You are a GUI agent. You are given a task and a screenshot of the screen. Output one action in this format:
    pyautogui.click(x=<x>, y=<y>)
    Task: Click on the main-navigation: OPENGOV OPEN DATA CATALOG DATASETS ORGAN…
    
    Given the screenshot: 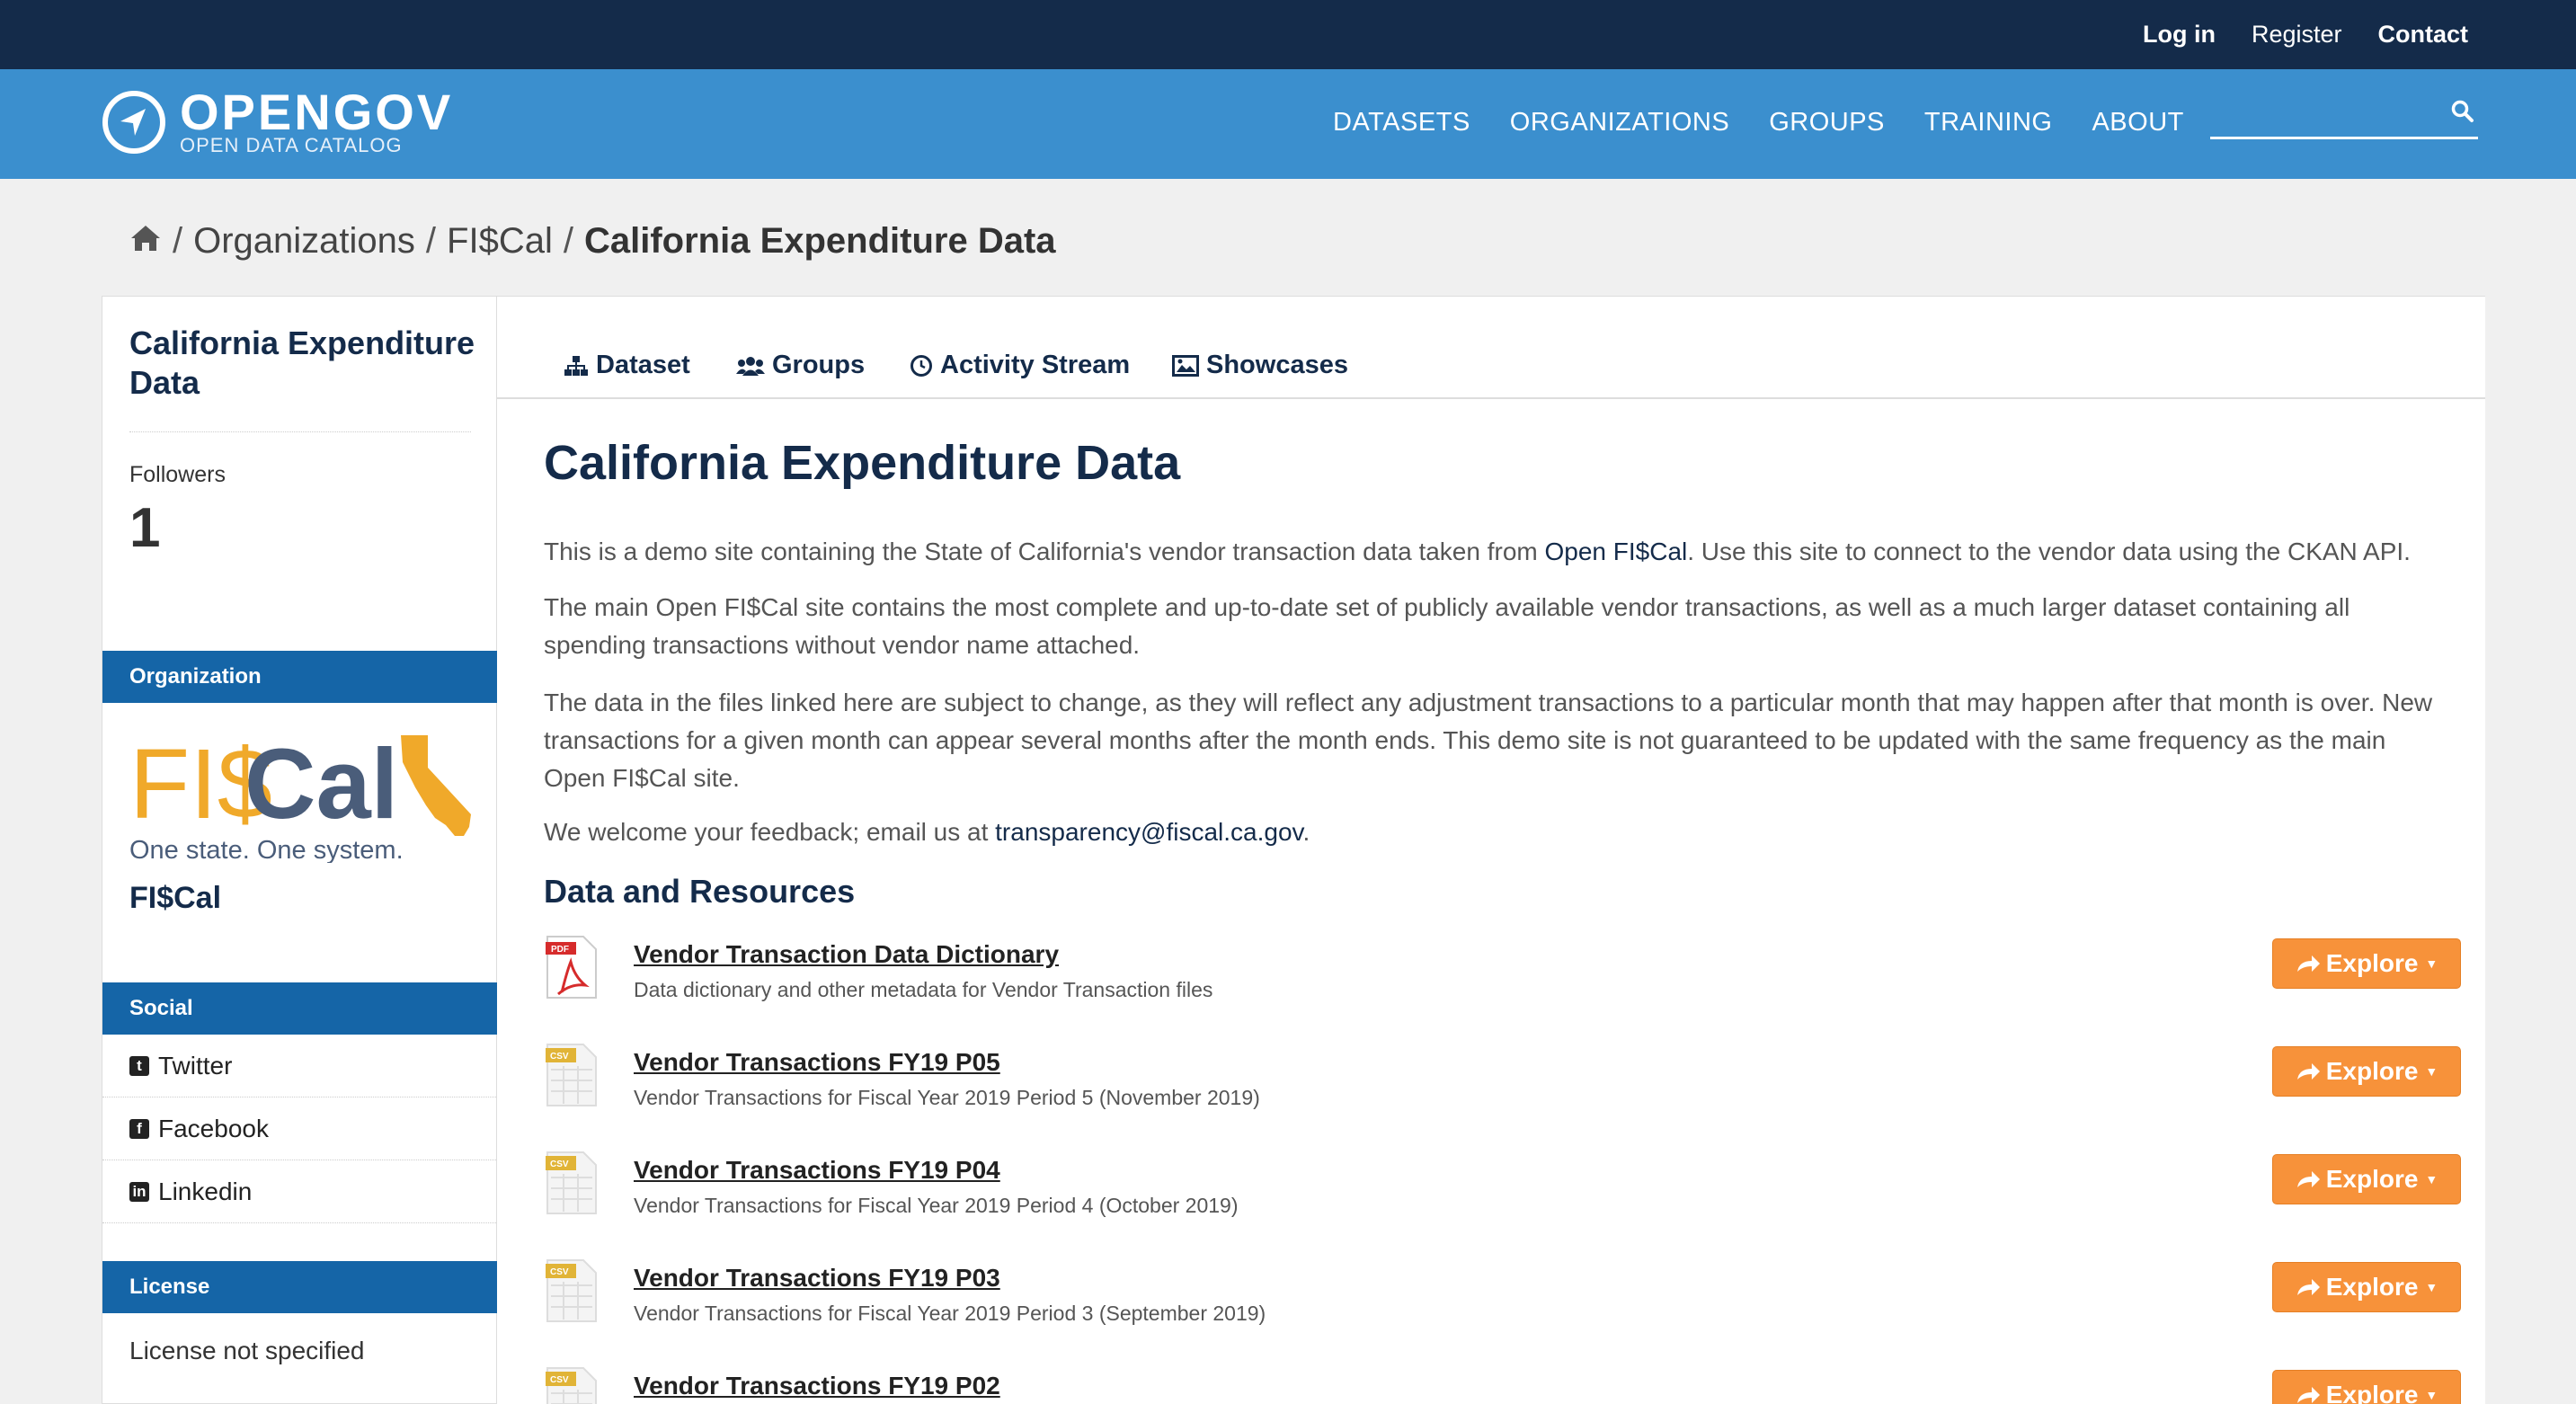 What is the action you would take?
    pyautogui.click(x=1288, y=124)
    